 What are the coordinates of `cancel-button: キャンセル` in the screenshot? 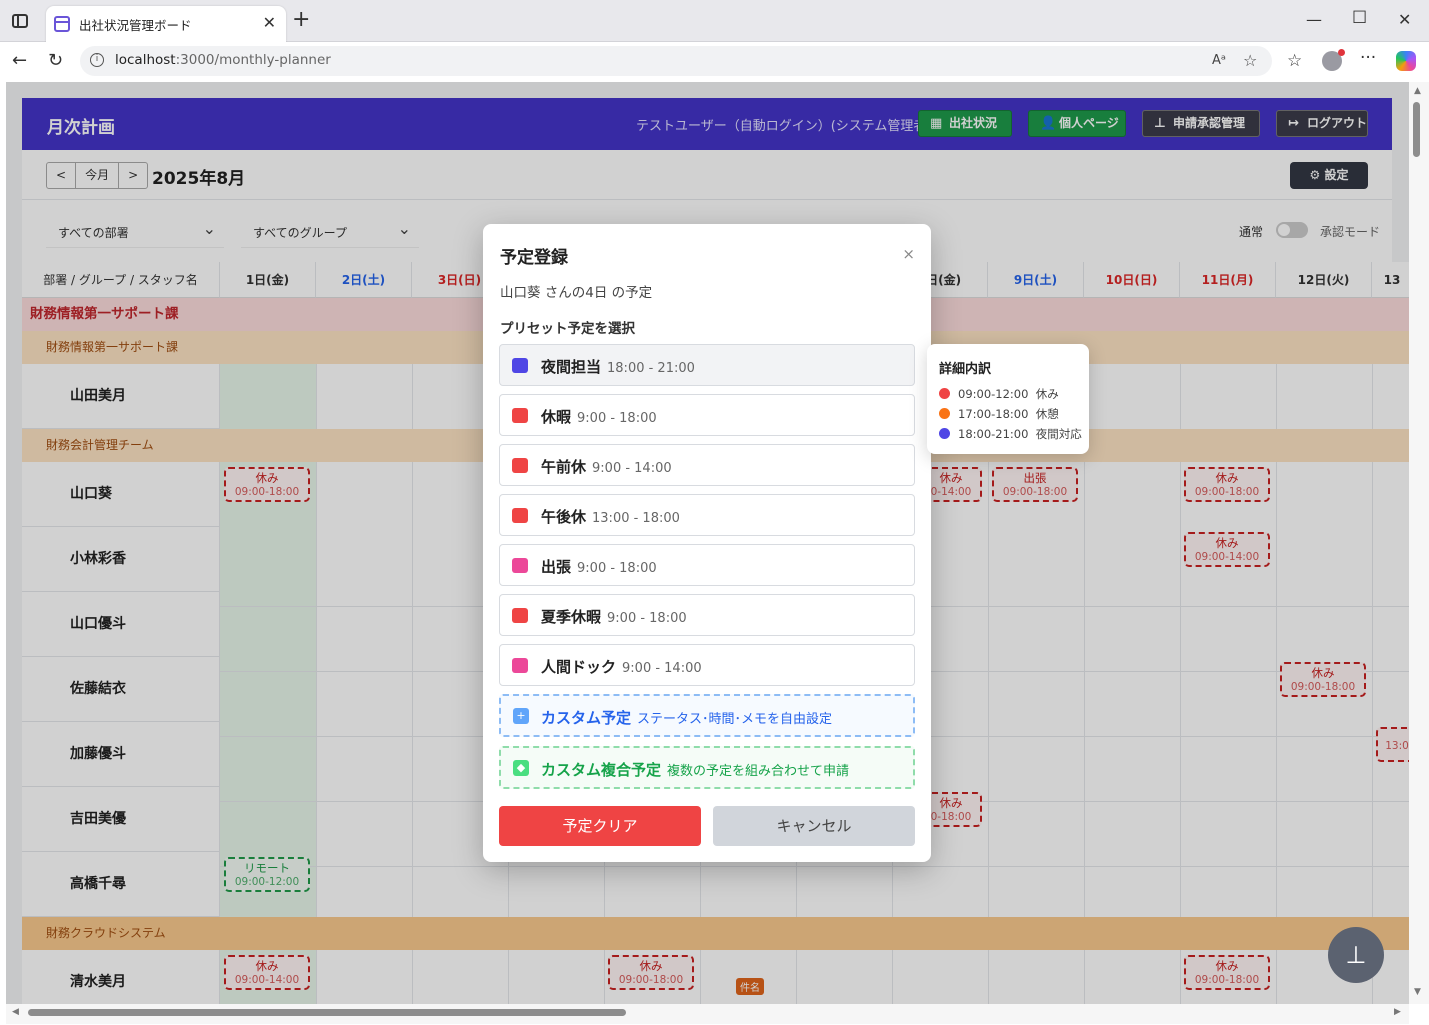 It's located at (814, 826).